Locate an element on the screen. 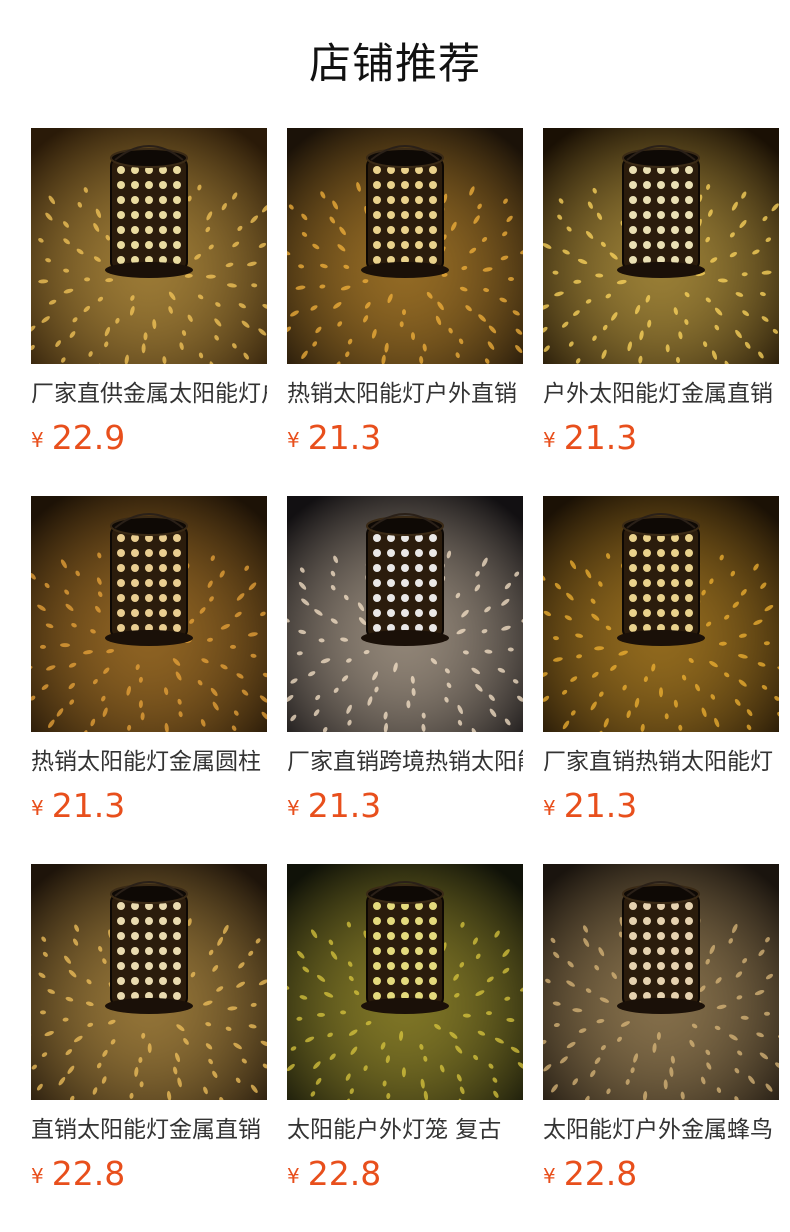 The image size is (790, 1232). product-card: 厂家直供金属太阳能灯户外 ¥22.9 is located at coordinates (149, 312).